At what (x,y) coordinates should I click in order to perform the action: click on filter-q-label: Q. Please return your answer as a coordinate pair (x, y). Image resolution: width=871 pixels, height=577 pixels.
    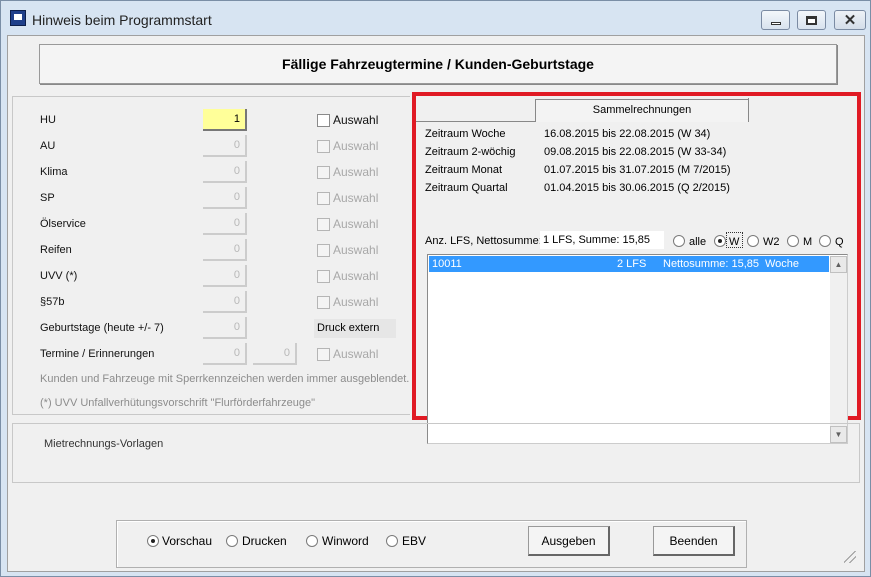
    Looking at the image, I should click on (839, 242).